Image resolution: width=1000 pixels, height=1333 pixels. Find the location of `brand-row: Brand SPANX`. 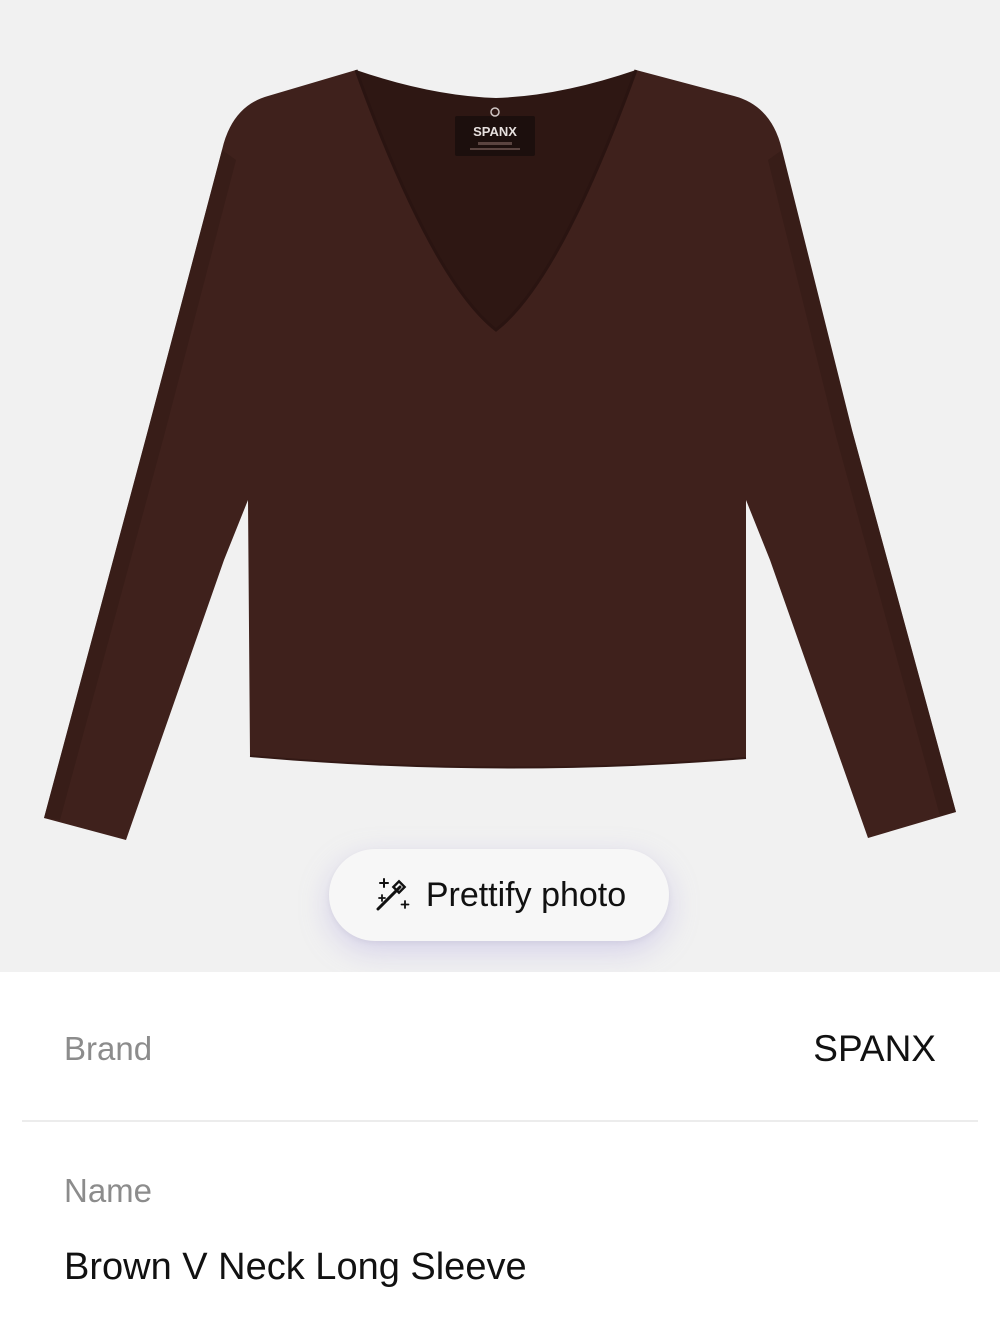

brand-row: Brand SPANX is located at coordinates (500, 1046).